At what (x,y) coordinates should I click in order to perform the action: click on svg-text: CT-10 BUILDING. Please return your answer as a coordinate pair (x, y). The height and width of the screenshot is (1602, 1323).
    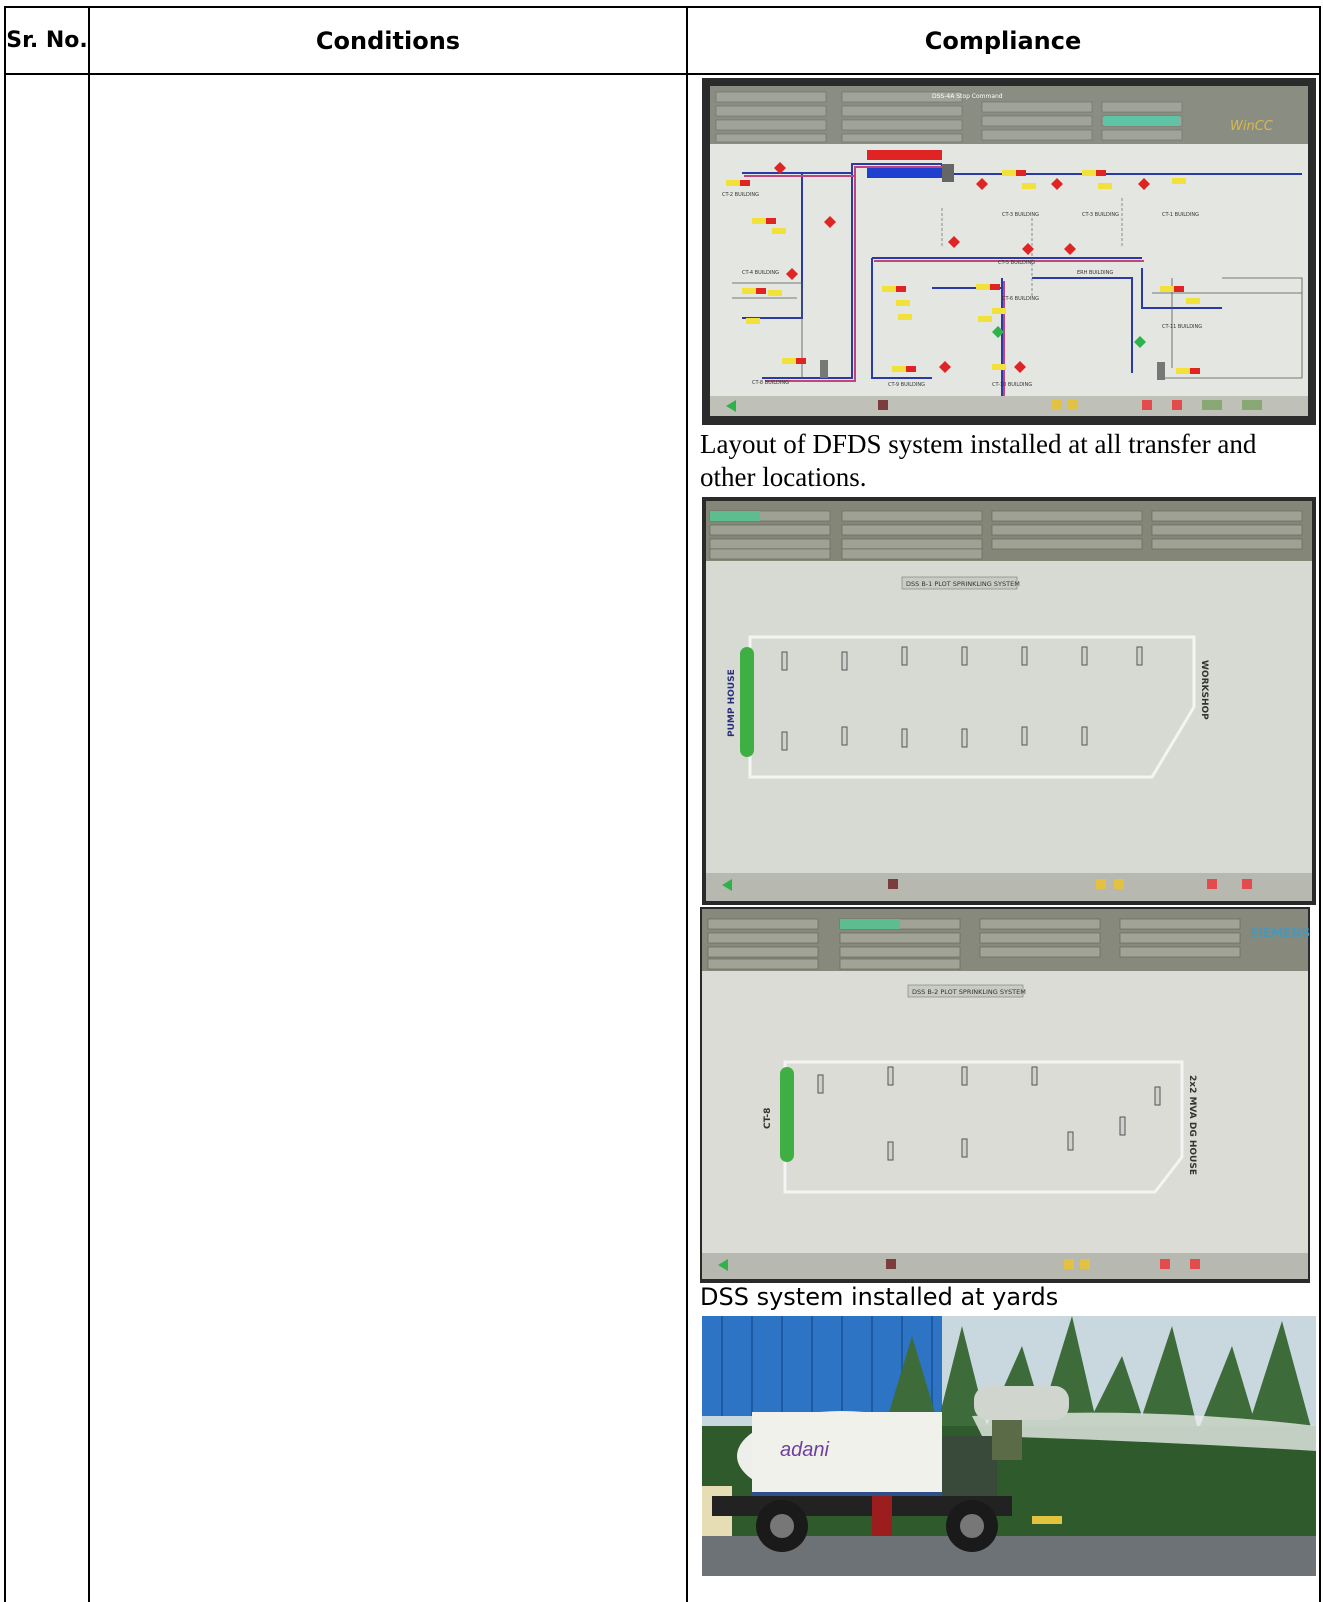
    Looking at the image, I should click on (1012, 385).